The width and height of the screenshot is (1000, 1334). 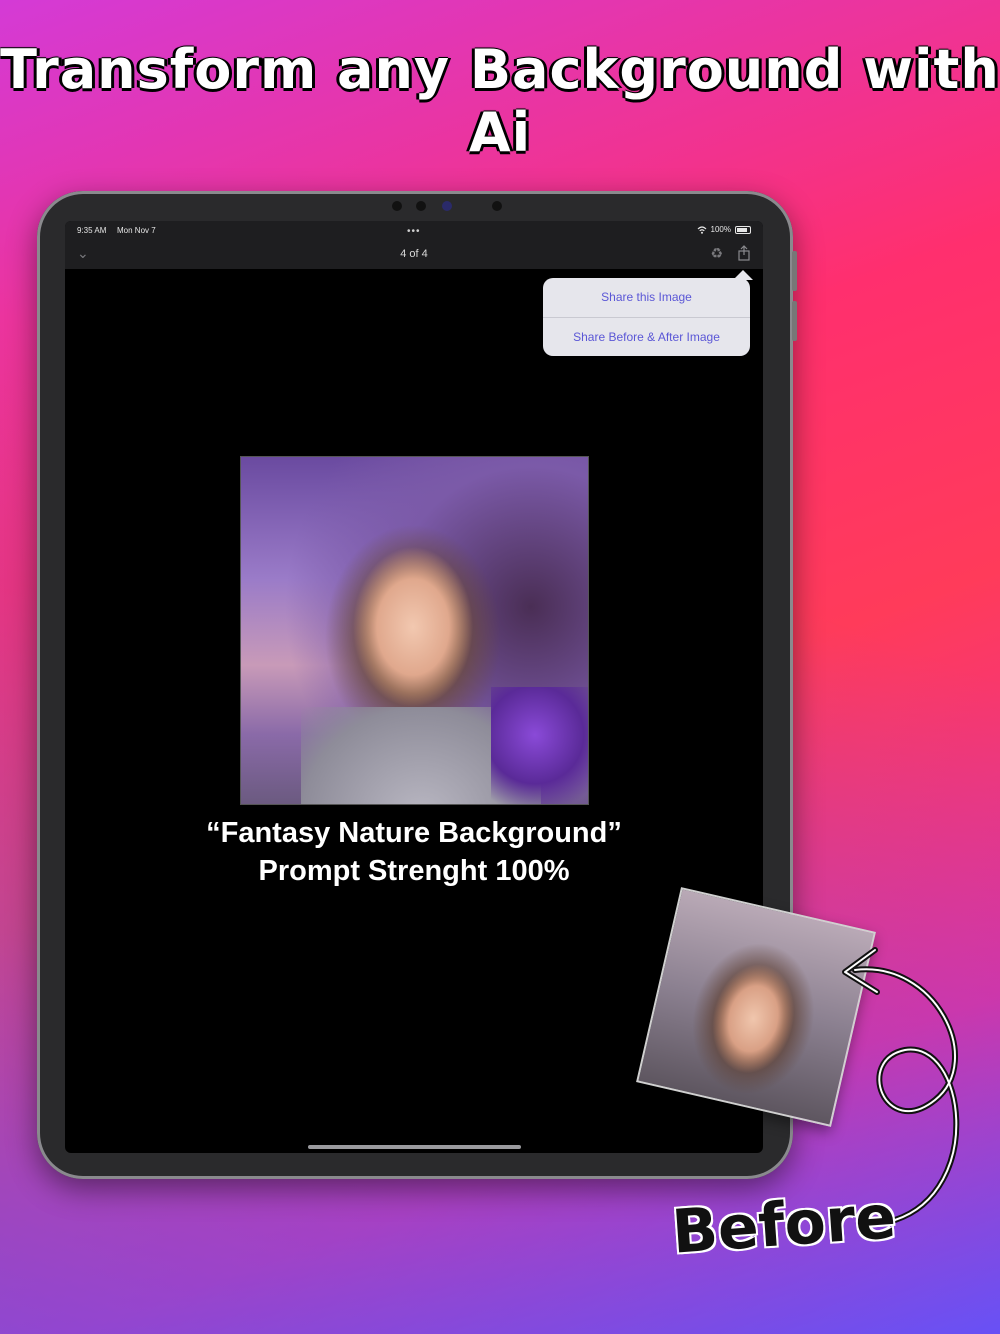 I want to click on share-this-image-item: Share this Image, so click(x=646, y=297).